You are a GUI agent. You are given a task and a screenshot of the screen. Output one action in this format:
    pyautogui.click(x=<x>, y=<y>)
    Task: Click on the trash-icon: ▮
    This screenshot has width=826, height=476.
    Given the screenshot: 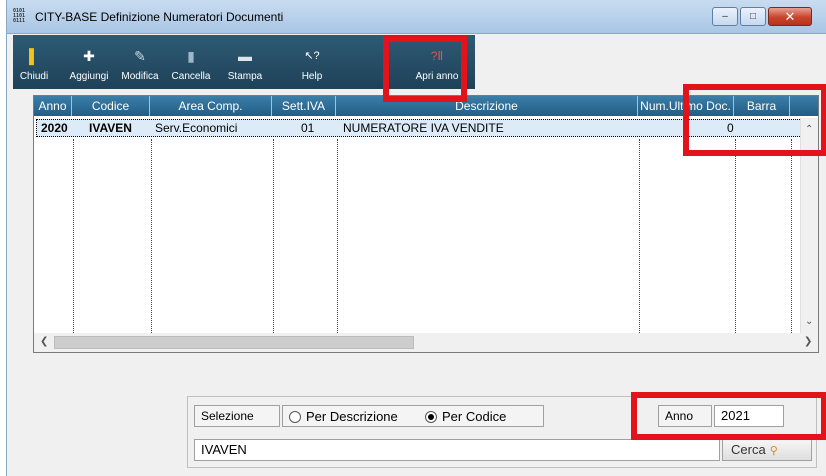 What is the action you would take?
    pyautogui.click(x=191, y=56)
    